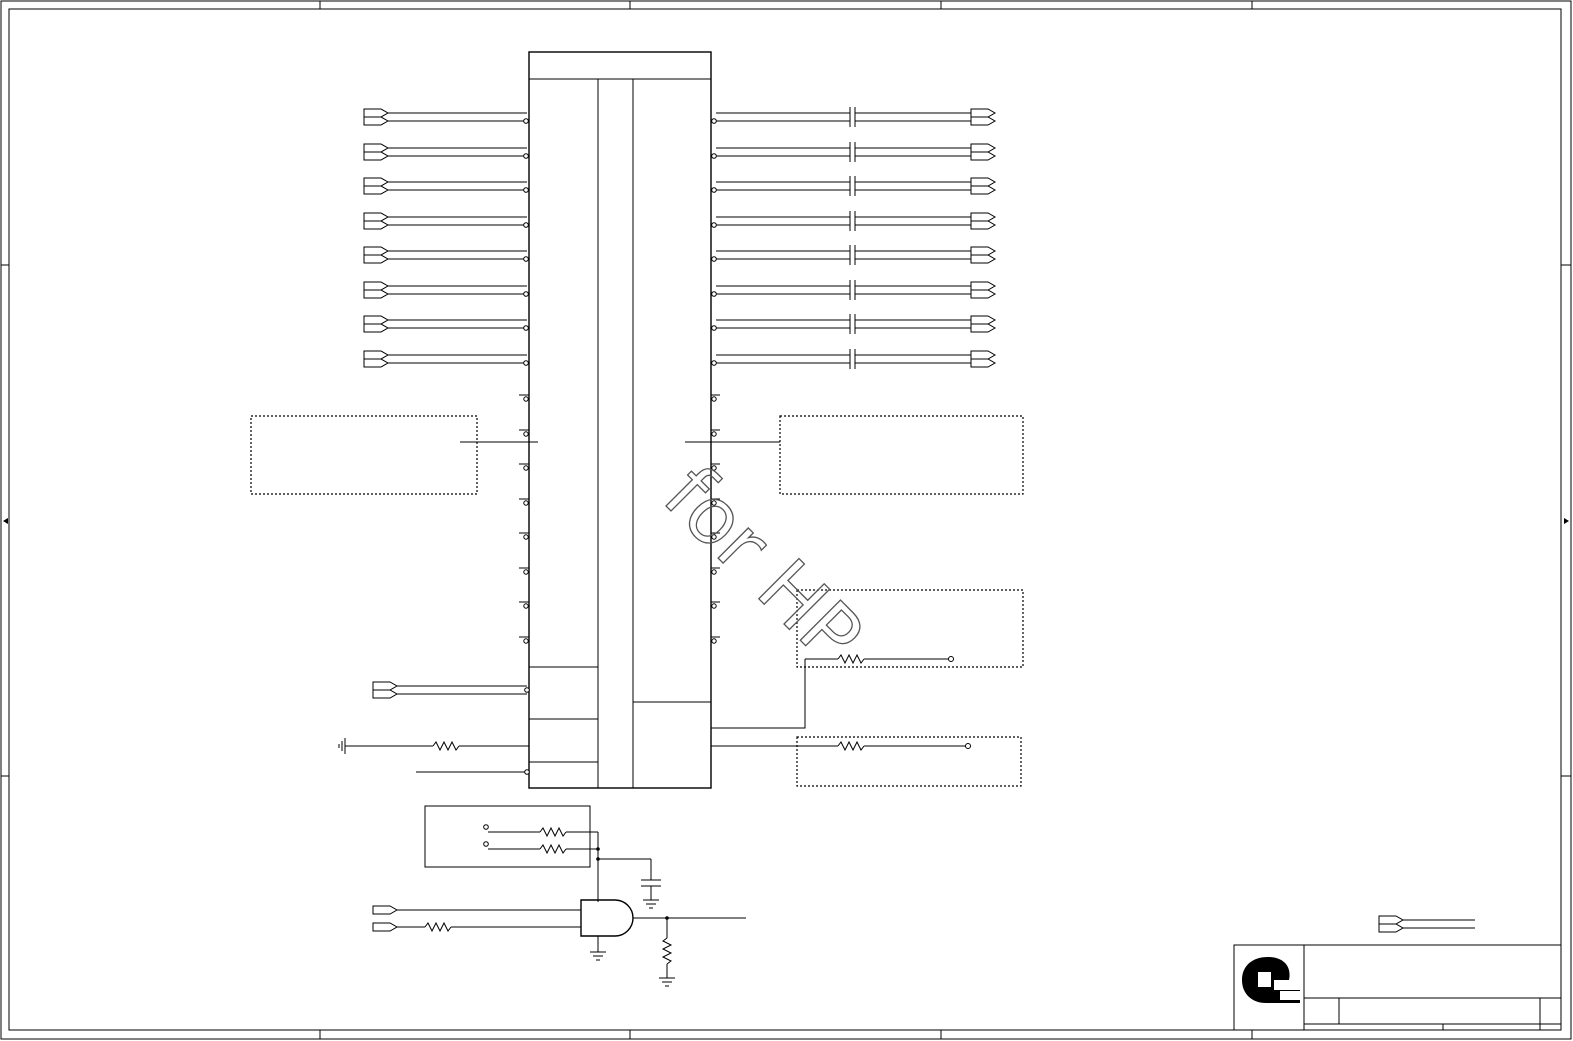  I want to click on differential-input-lower, so click(451, 690).